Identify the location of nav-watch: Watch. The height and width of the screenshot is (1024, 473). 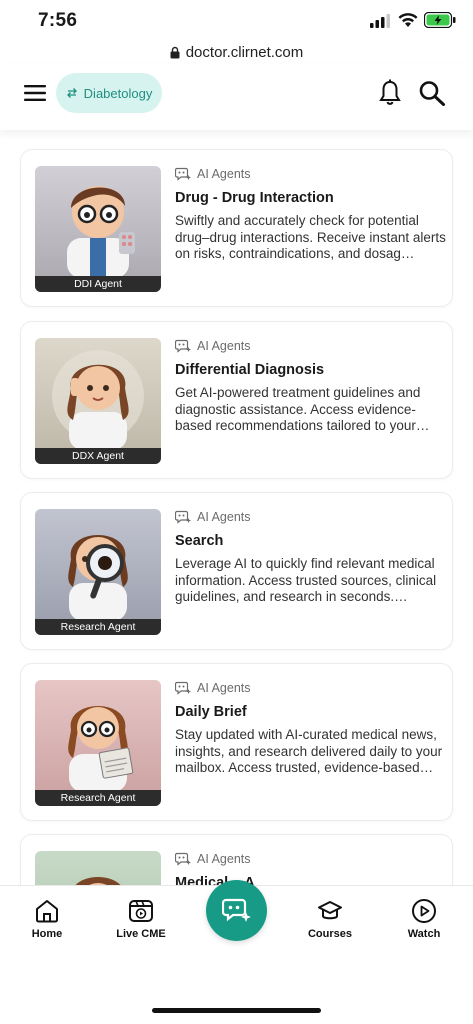
(424, 919).